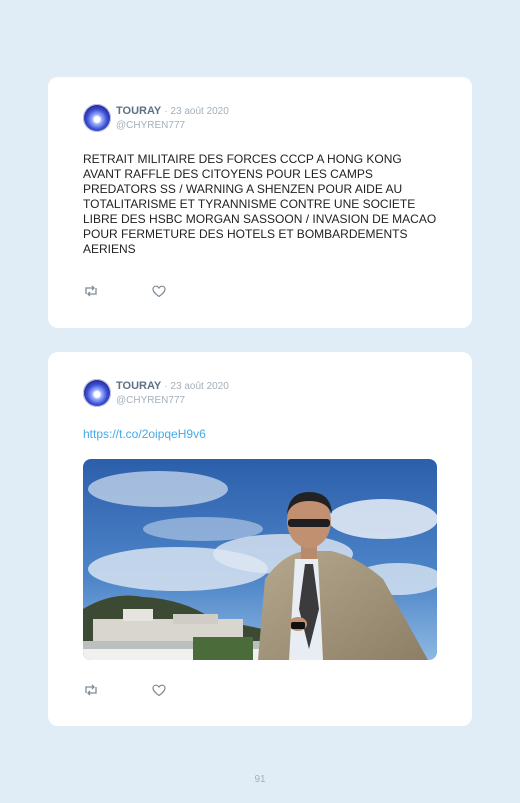 The image size is (520, 803). What do you see at coordinates (144, 434) in the screenshot?
I see `tweet-link: https://t.co/2oipqeH9v6` at bounding box center [144, 434].